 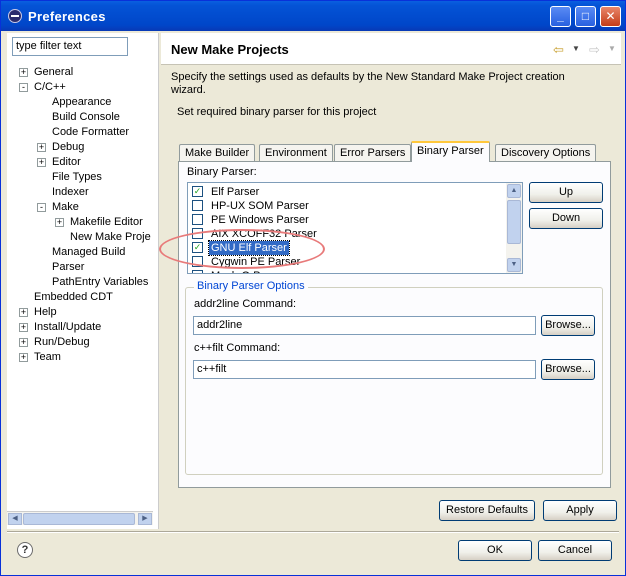 I want to click on tree-item-label: Appearance, so click(x=82, y=102).